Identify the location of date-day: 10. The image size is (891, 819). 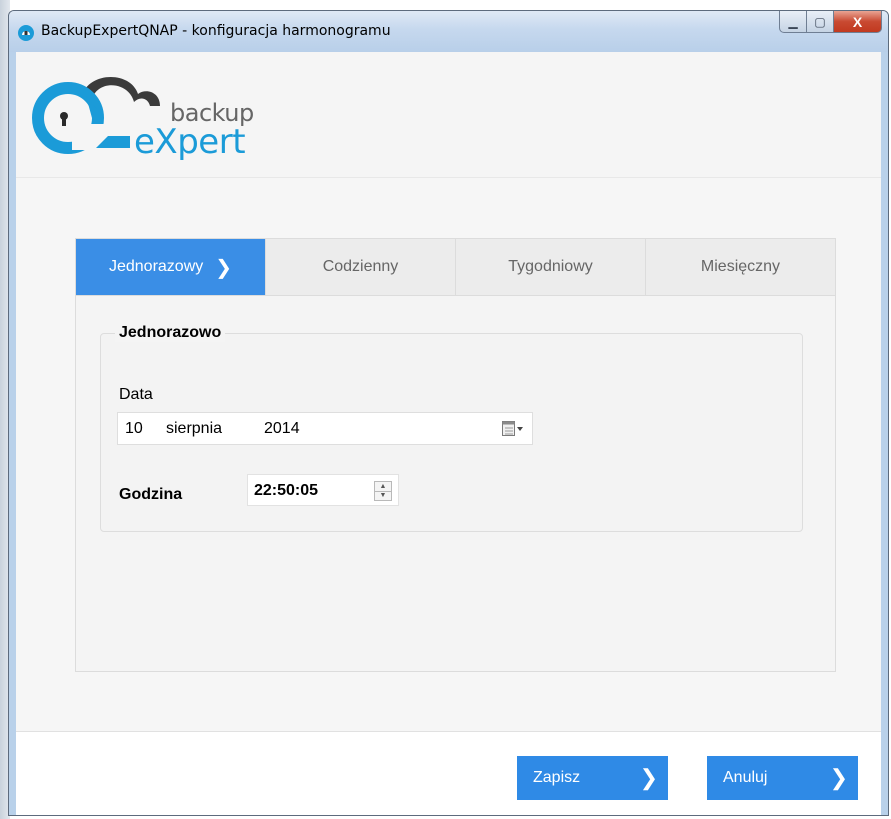
(134, 428).